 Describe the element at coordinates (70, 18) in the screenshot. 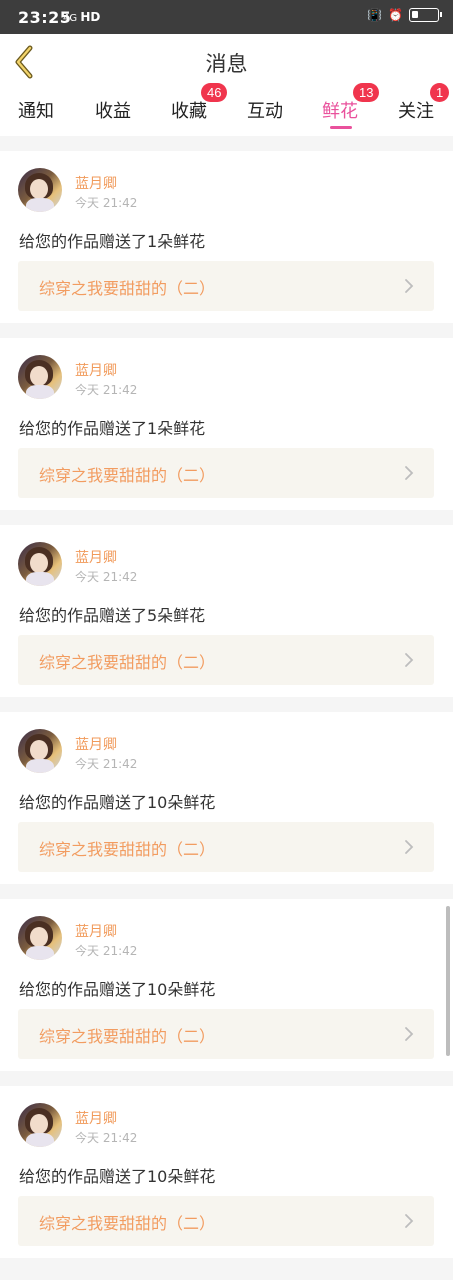

I see `signal-text: 4G` at that location.